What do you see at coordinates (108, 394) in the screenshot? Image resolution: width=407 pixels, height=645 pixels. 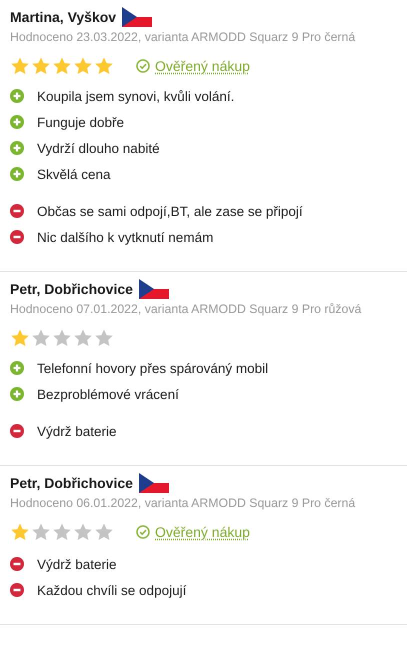 I see `pro-text: Bezproblémové vrácení` at bounding box center [108, 394].